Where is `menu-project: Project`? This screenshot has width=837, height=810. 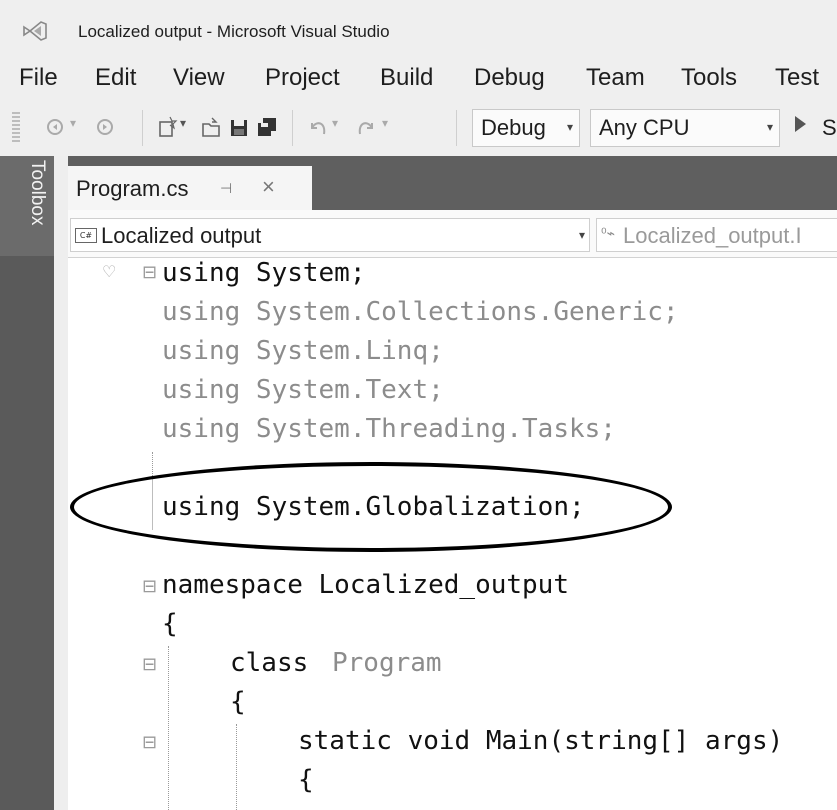 menu-project: Project is located at coordinates (302, 78).